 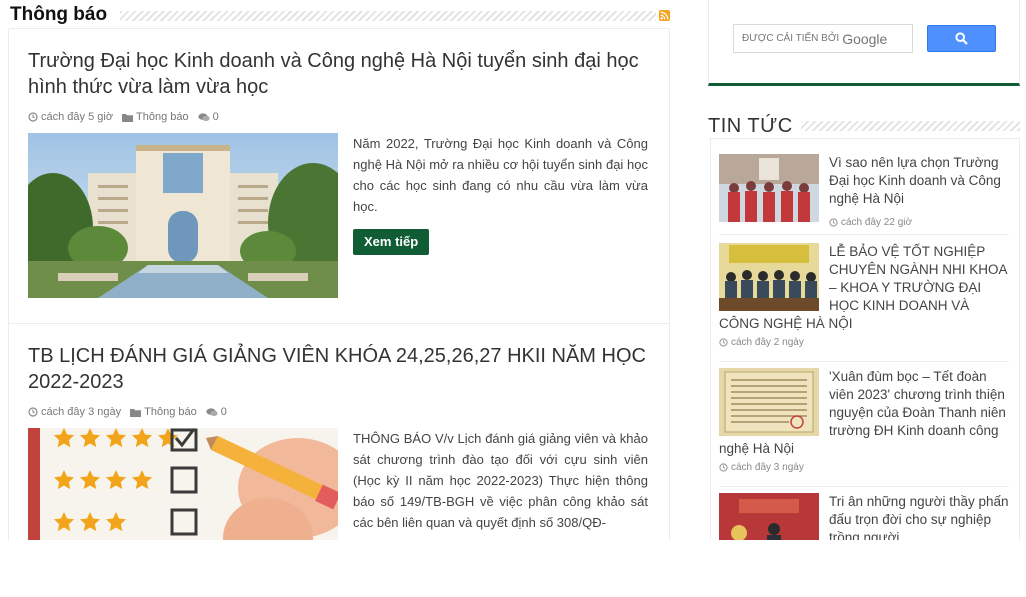 What do you see at coordinates (754, 126) in the screenshot?
I see `news-widget-title: TIN TỨC` at bounding box center [754, 126].